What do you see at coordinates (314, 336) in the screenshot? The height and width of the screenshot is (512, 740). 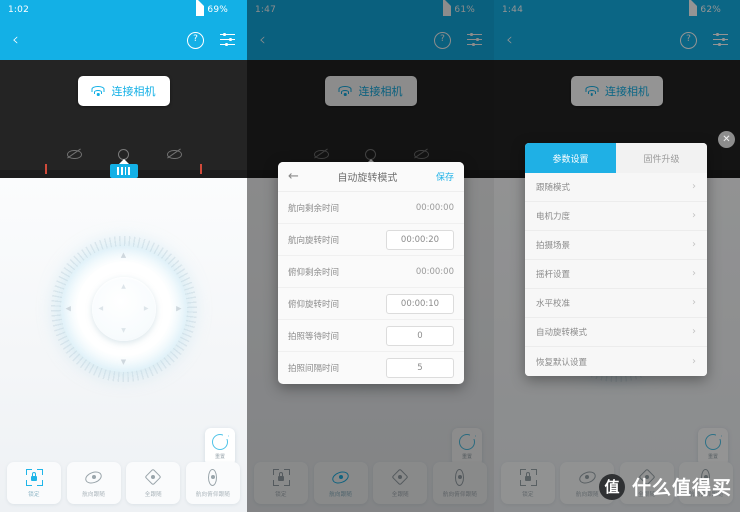 I see `row-label: 拍照等待时间` at bounding box center [314, 336].